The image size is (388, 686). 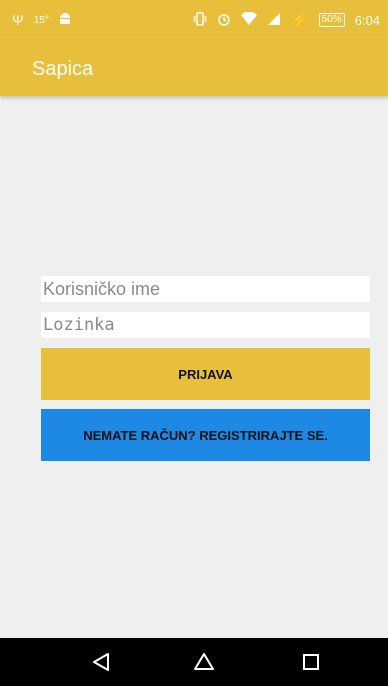 What do you see at coordinates (286, 19) in the screenshot?
I see `status-right-icons: ⚡ 50% 6:04` at bounding box center [286, 19].